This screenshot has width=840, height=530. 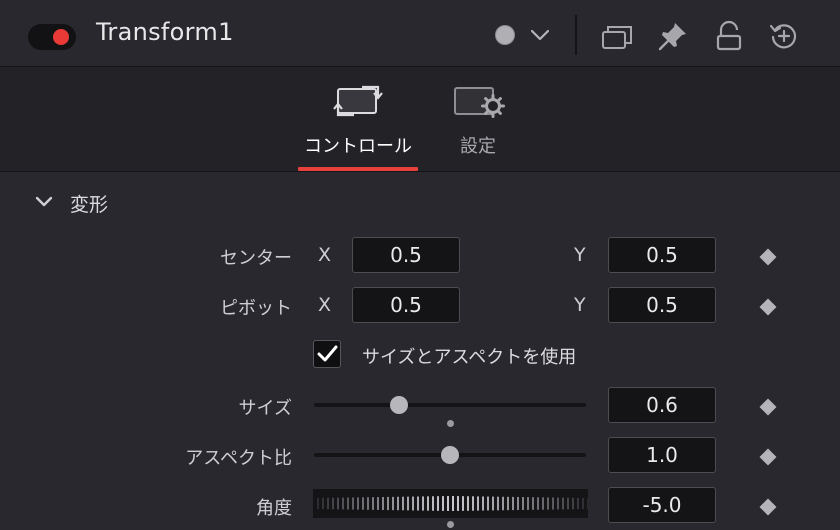 I want to click on checkmark-icon, so click(x=327, y=353).